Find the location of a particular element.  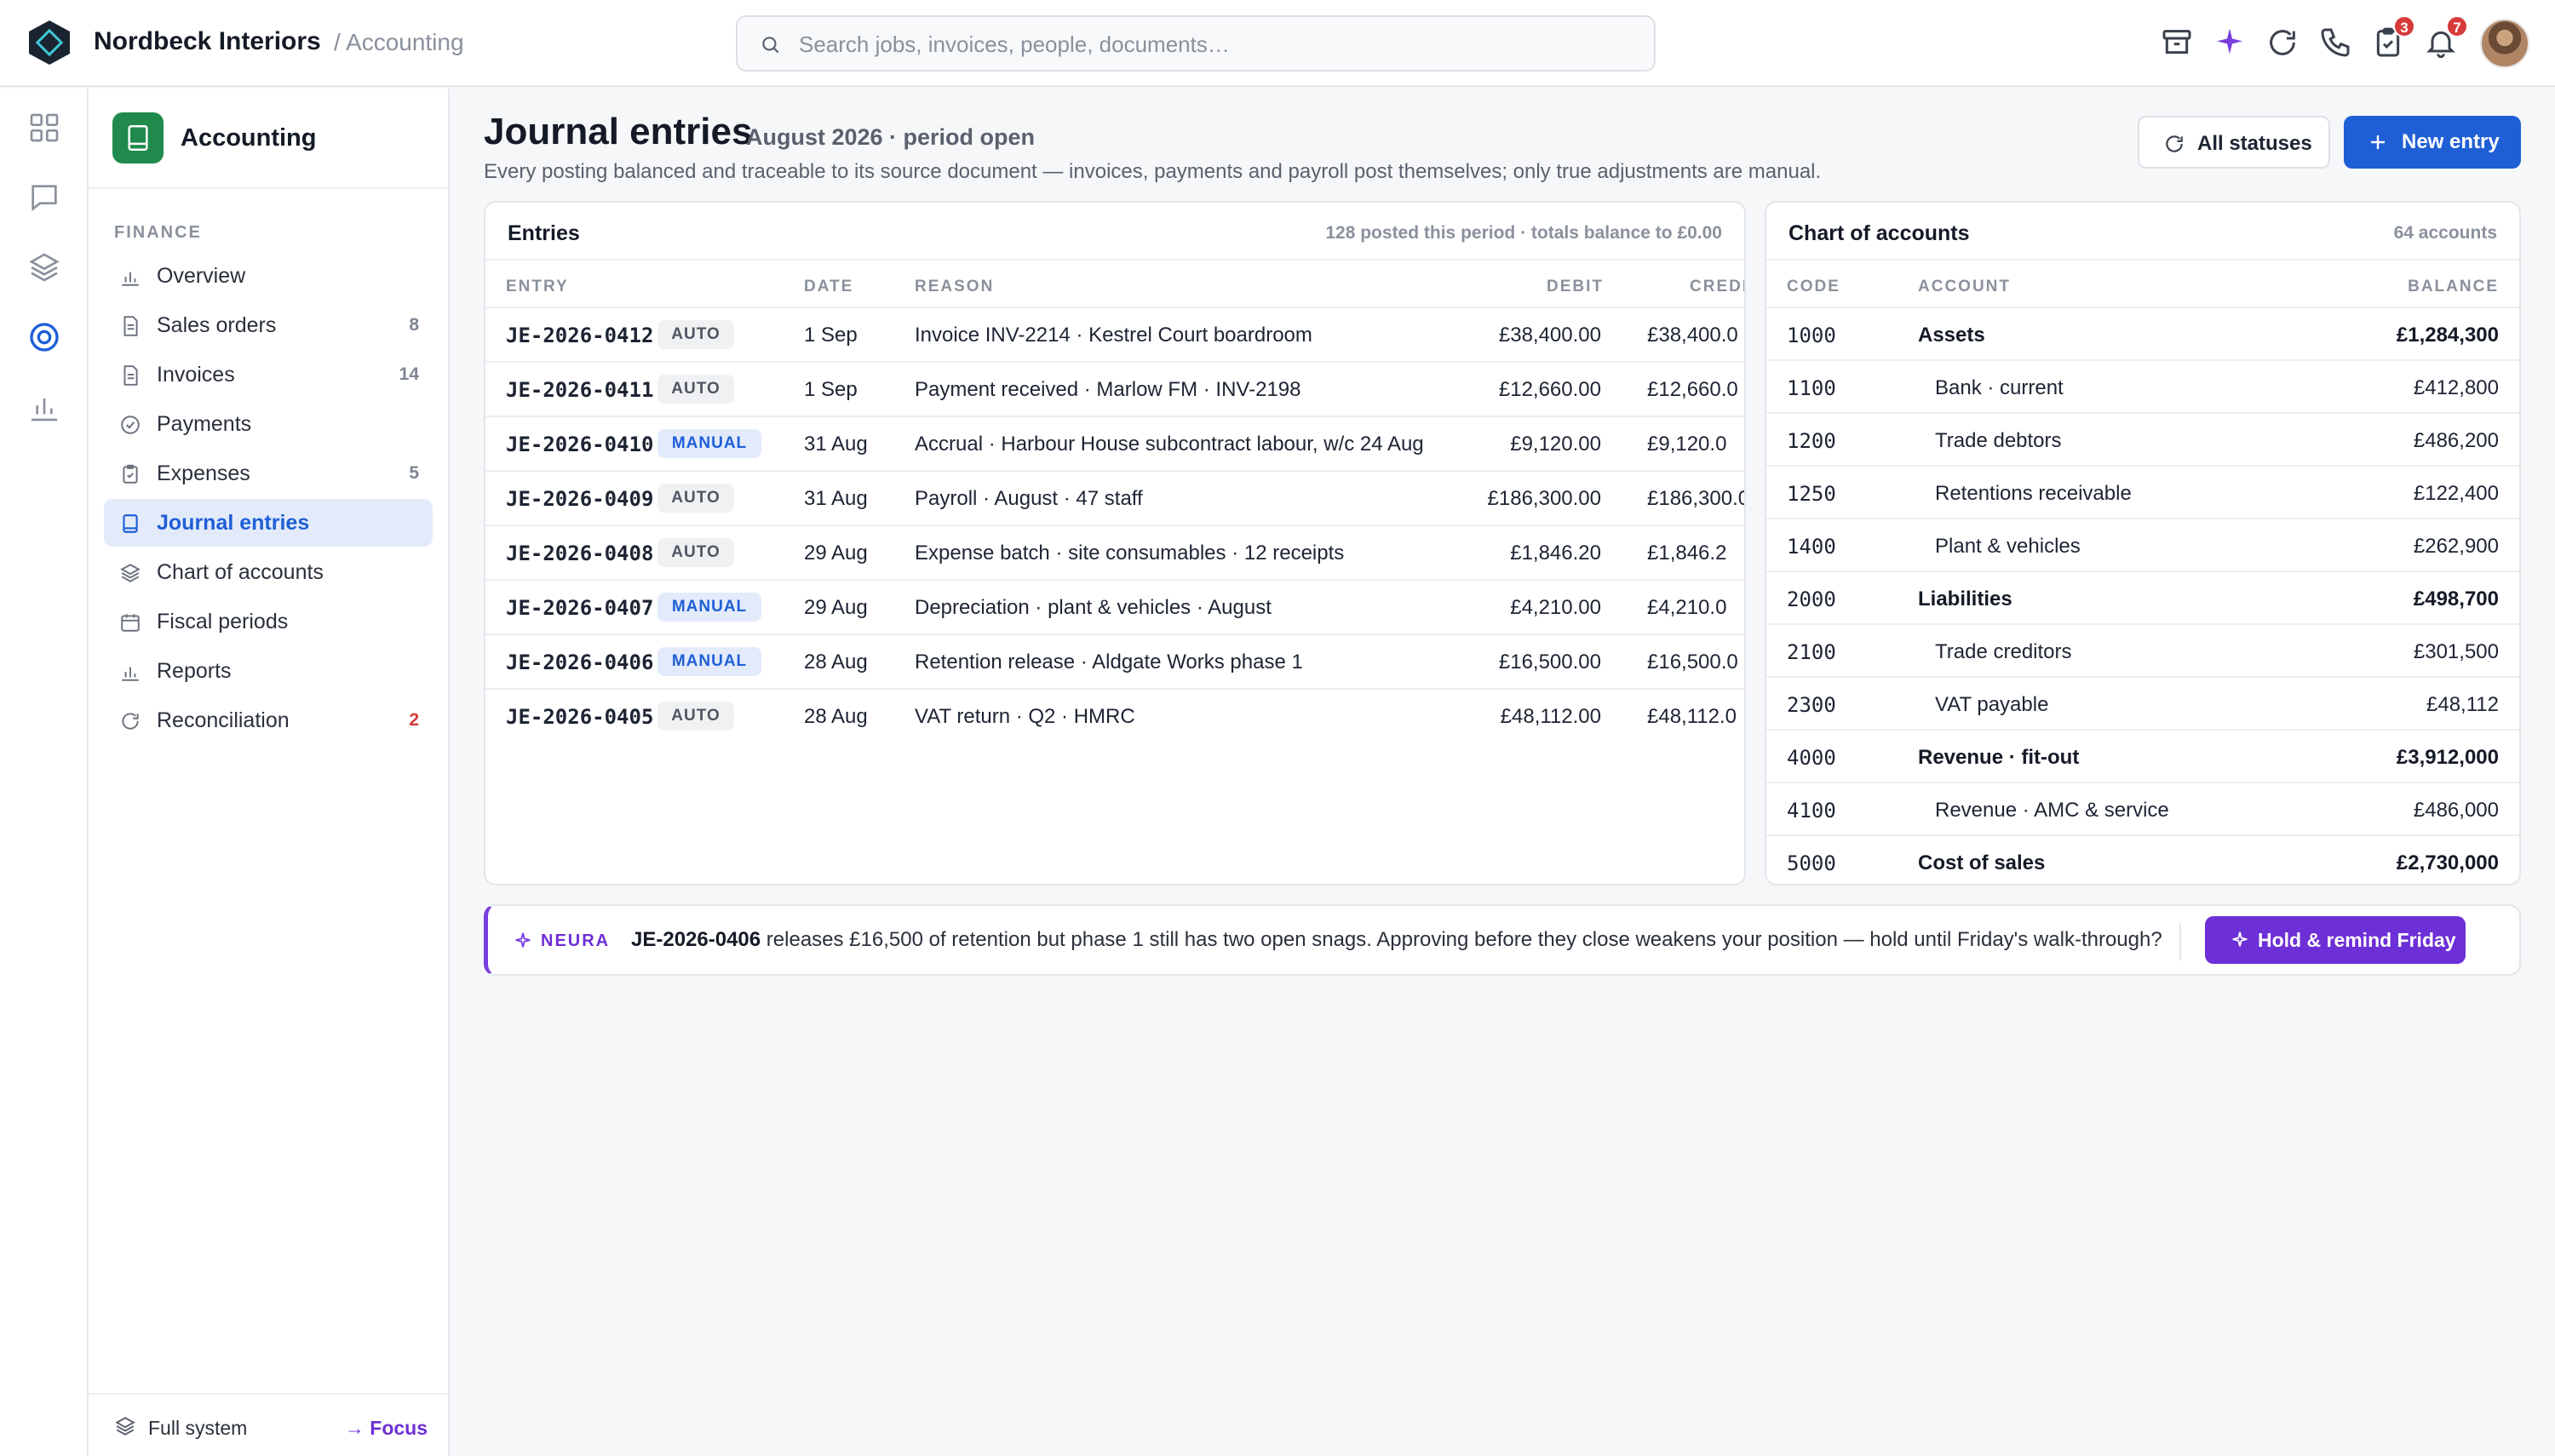

new-entry-button: New entry is located at coordinates (2432, 142).